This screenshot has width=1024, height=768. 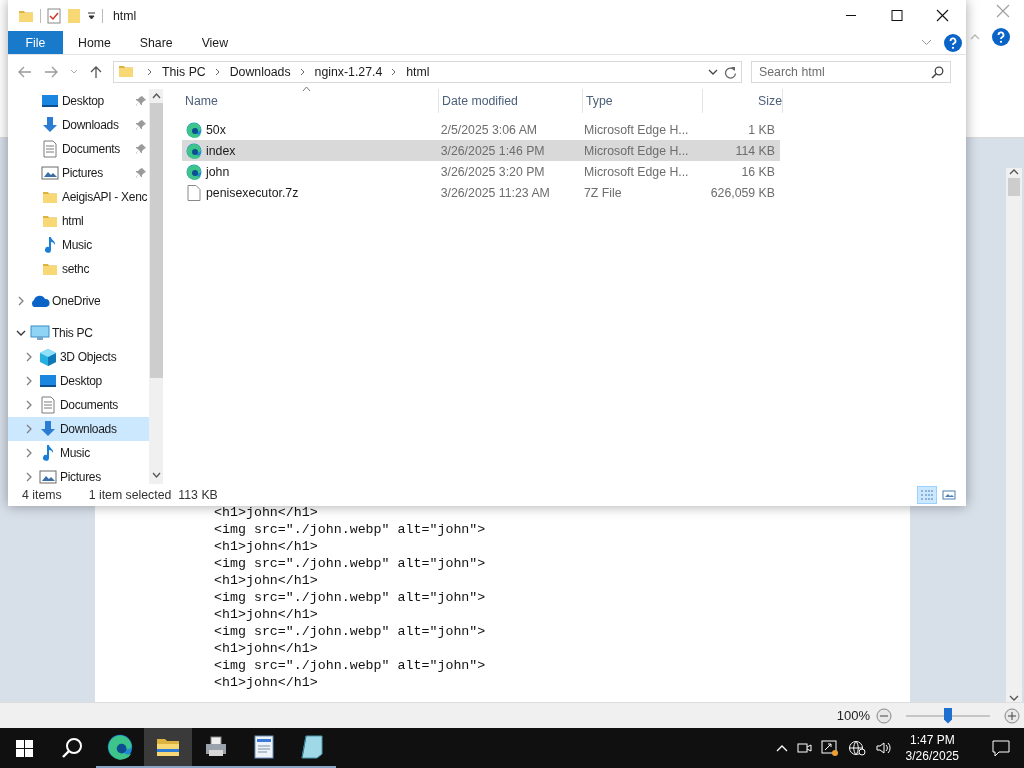 What do you see at coordinates (51, 72) in the screenshot?
I see `forward-arrow-icon` at bounding box center [51, 72].